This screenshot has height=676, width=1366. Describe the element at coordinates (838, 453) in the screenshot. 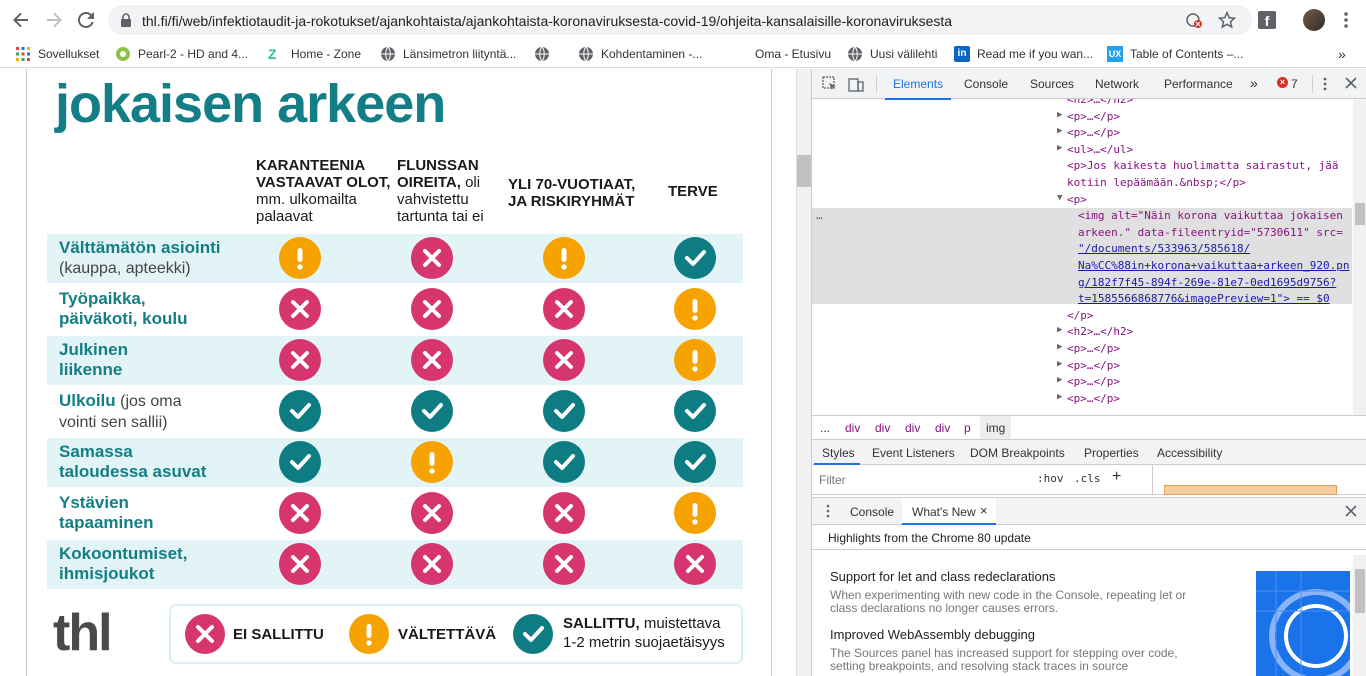

I see `tab-styles: Styles` at that location.